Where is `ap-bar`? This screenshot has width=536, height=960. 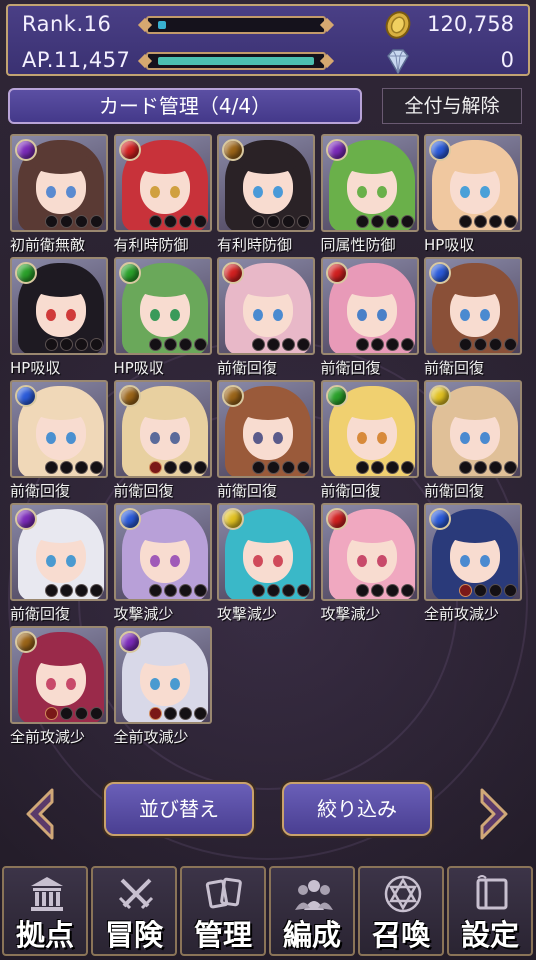 ap-bar is located at coordinates (236, 61).